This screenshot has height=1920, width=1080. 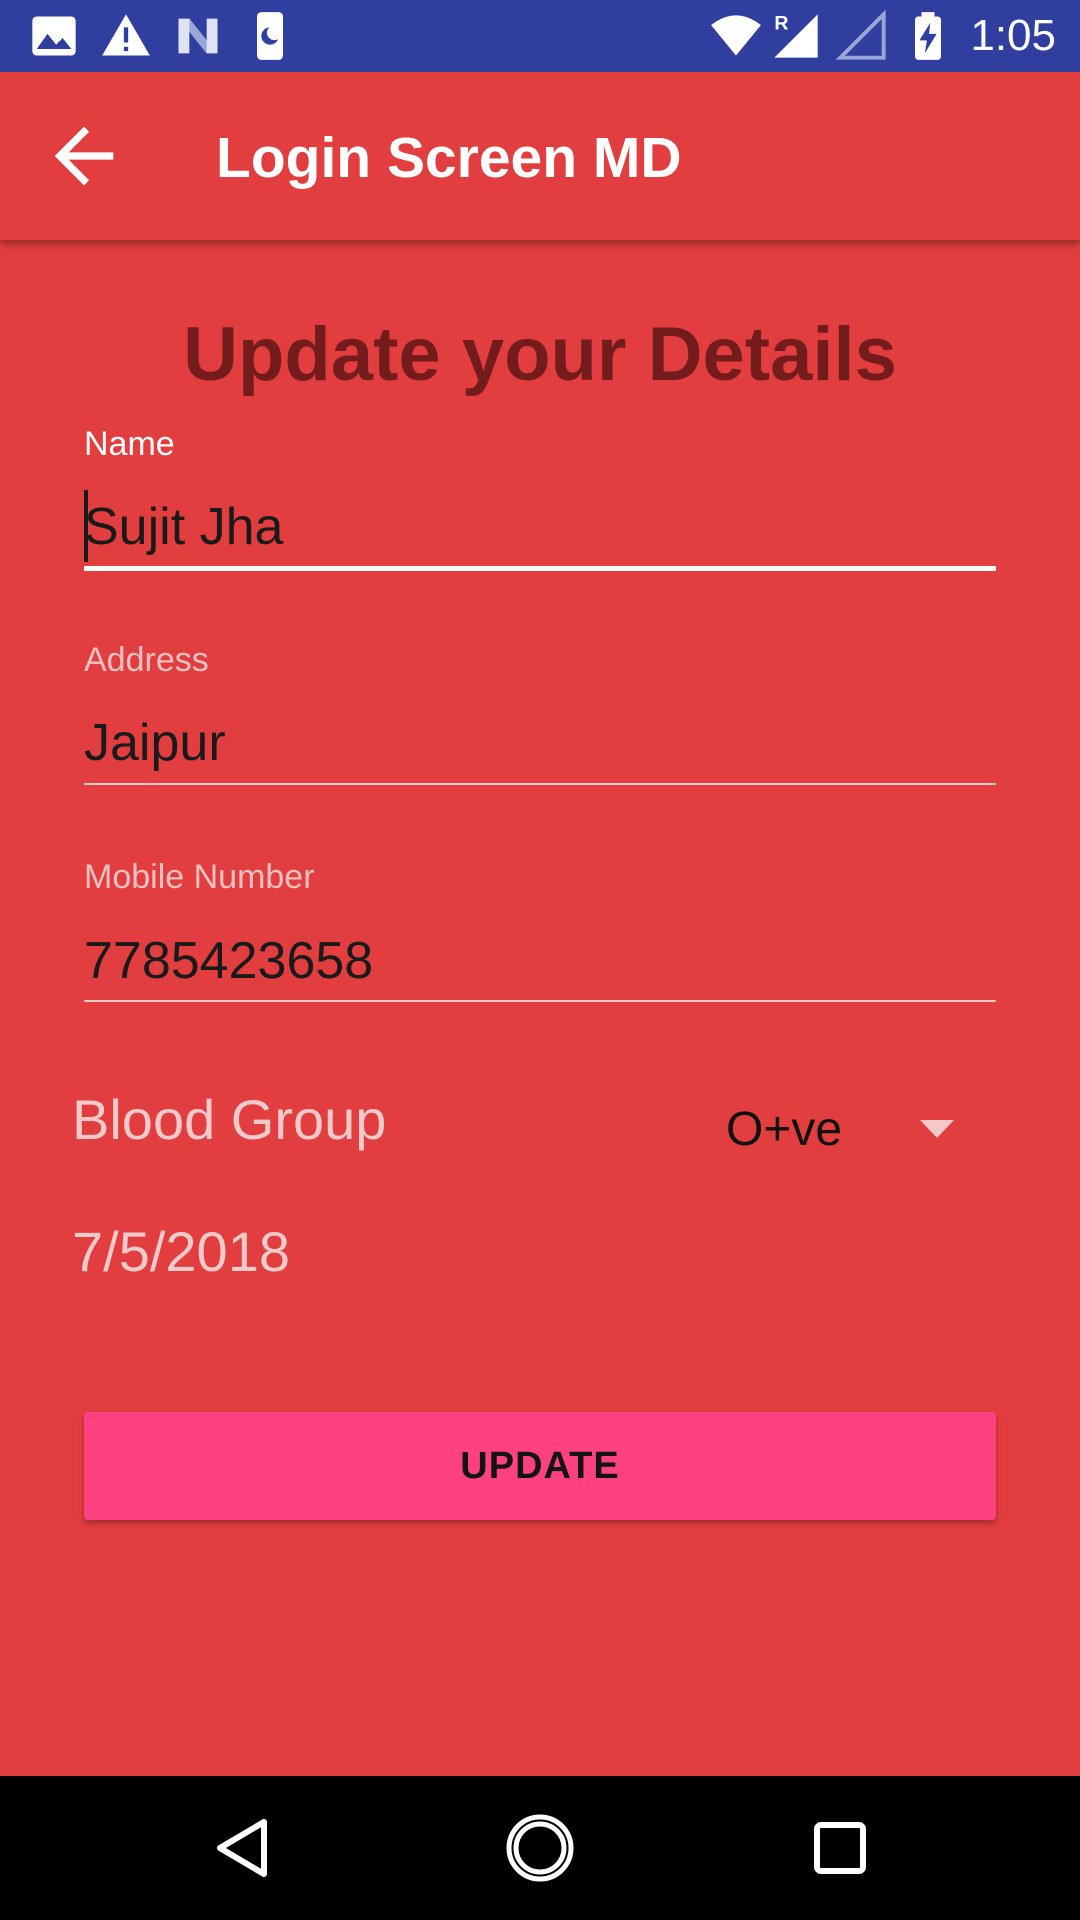 I want to click on app-title: Login Screen MD, so click(x=449, y=158).